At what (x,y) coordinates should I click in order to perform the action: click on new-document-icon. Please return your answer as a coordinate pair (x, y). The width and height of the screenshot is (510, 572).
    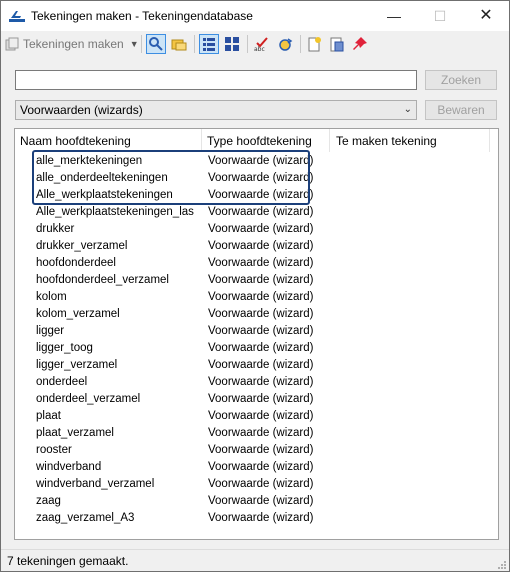
    Looking at the image, I should click on (314, 44).